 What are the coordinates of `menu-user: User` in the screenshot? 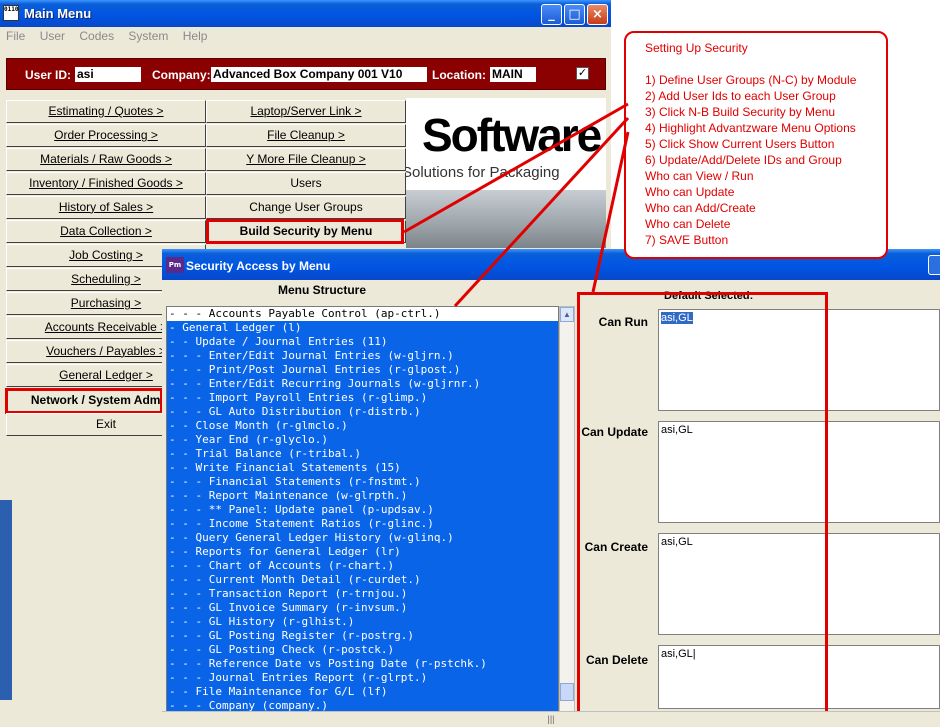 It's located at (52, 36).